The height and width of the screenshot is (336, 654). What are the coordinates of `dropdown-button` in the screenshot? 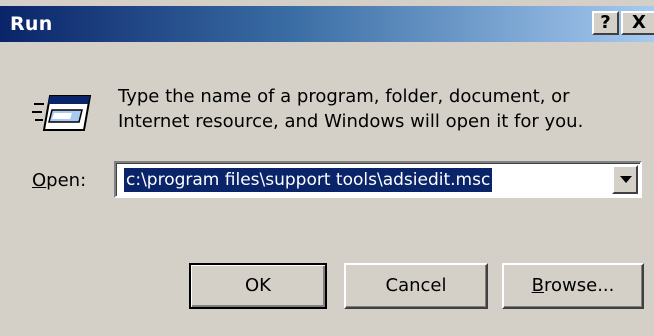 It's located at (625, 179).